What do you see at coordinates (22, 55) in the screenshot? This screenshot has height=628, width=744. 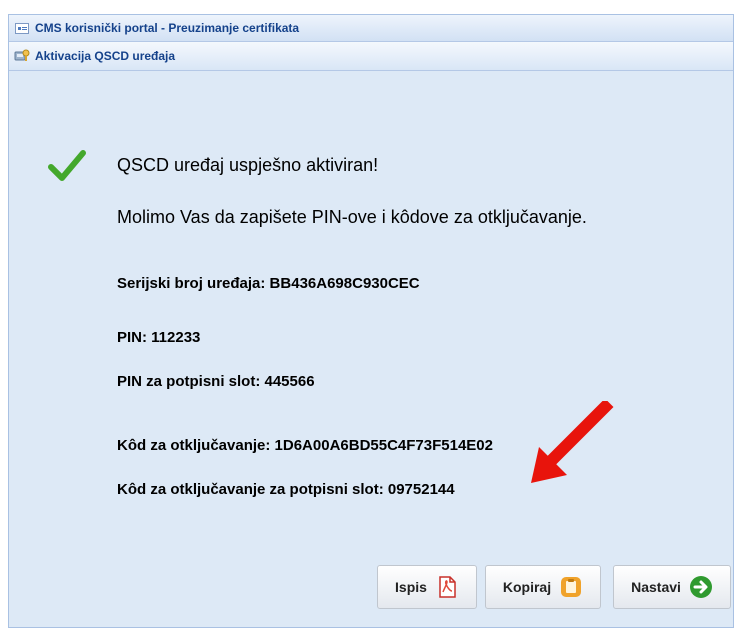 I see `device-key-icon` at bounding box center [22, 55].